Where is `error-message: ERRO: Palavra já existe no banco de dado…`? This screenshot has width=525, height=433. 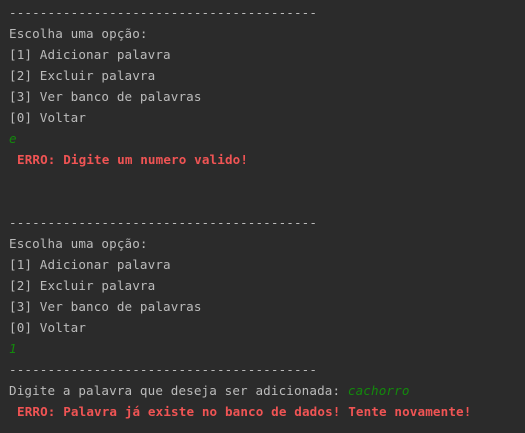
error-message: ERRO: Palavra já existe no banco de dado… is located at coordinates (244, 411).